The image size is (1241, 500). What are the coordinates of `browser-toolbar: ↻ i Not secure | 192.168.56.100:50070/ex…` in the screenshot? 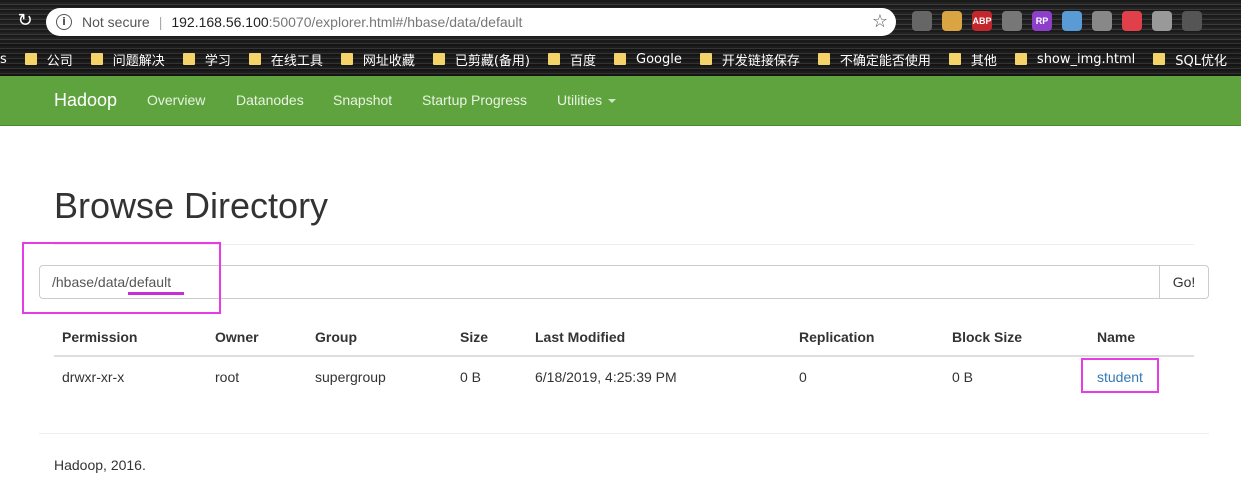 It's located at (620, 21).